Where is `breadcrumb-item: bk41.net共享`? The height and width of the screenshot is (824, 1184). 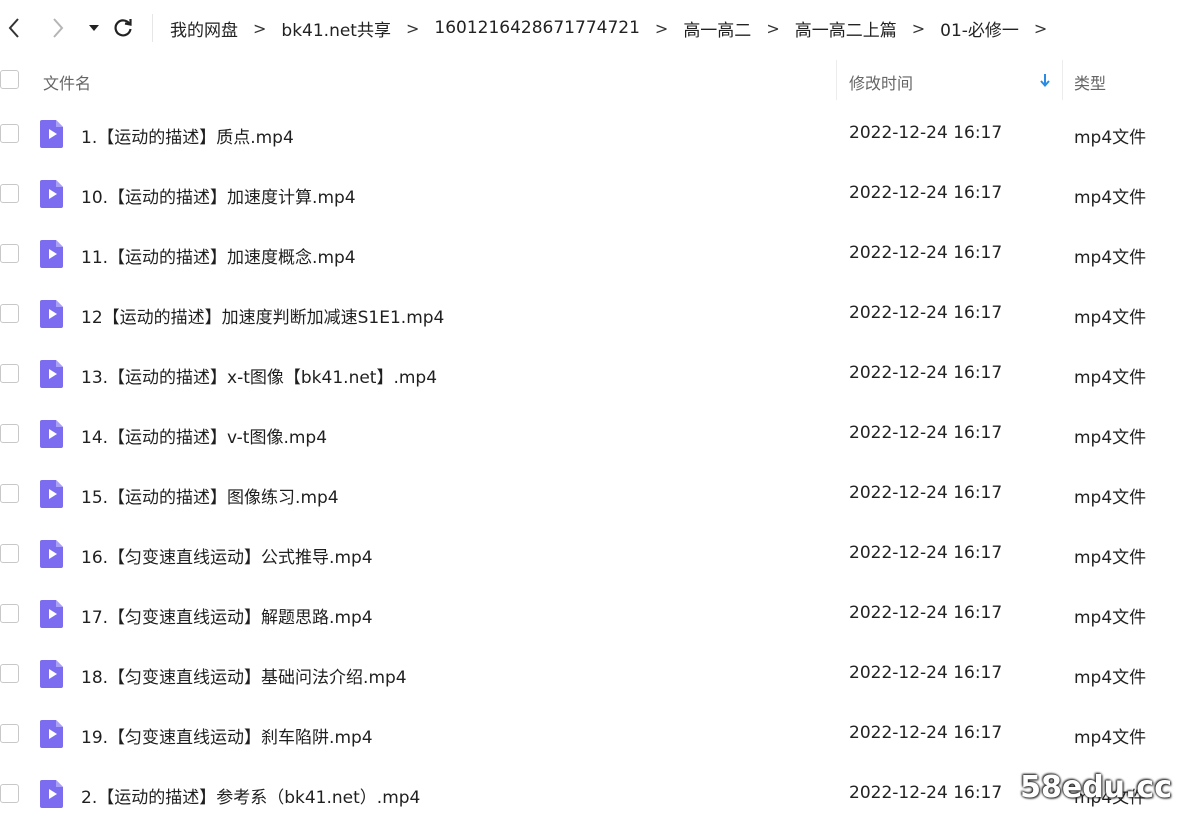 breadcrumb-item: bk41.net共享 is located at coordinates (336, 28).